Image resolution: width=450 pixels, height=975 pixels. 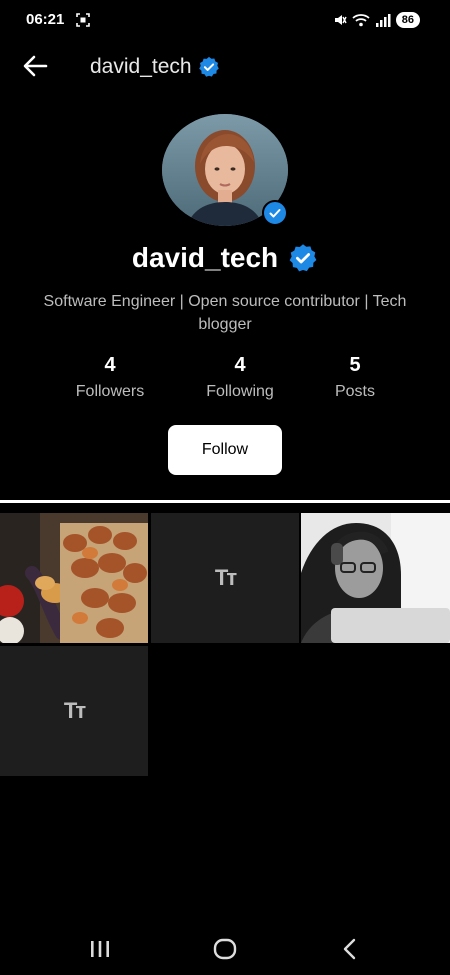 What do you see at coordinates (383, 20) in the screenshot?
I see `signal-icon` at bounding box center [383, 20].